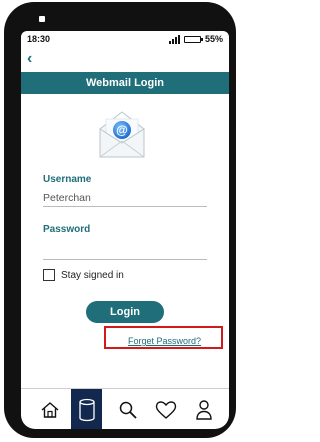 This screenshot has height=442, width=320. Describe the element at coordinates (174, 39) in the screenshot. I see `signal-icon` at that location.